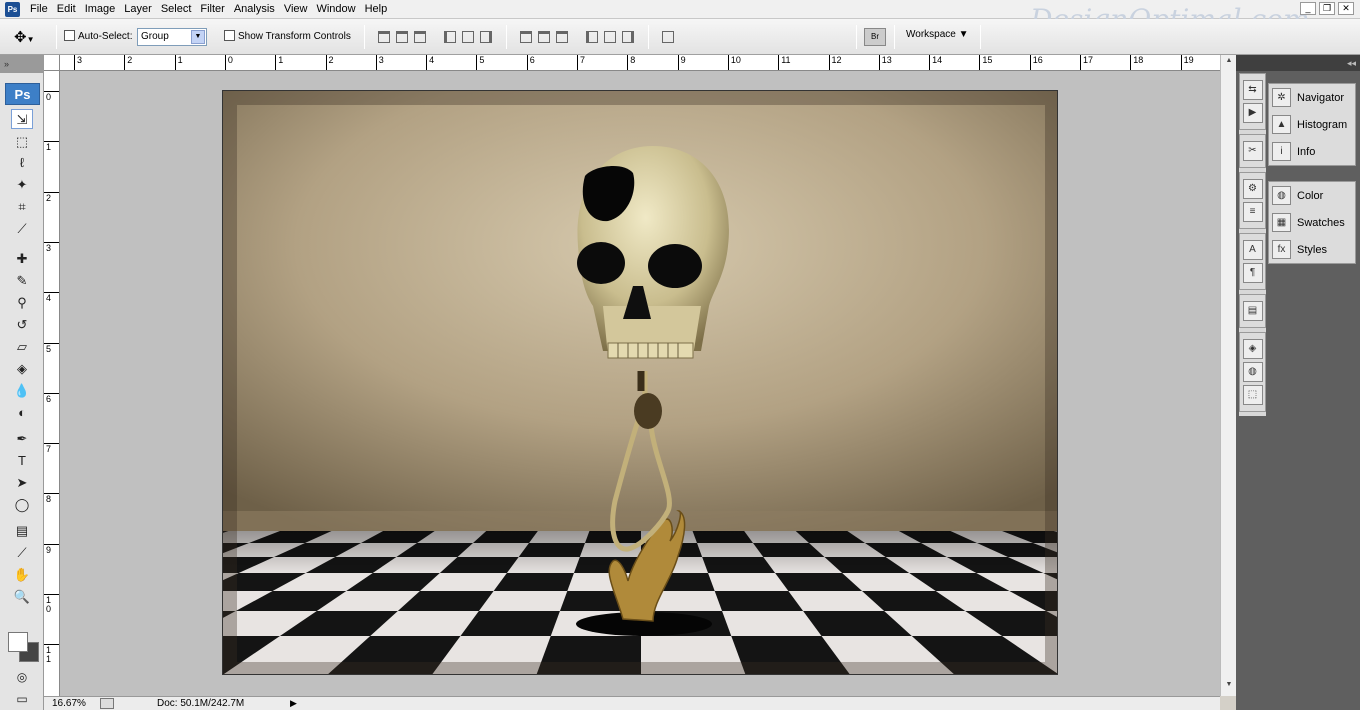  What do you see at coordinates (468, 37) in the screenshot?
I see `align-hcenter-icon` at bounding box center [468, 37].